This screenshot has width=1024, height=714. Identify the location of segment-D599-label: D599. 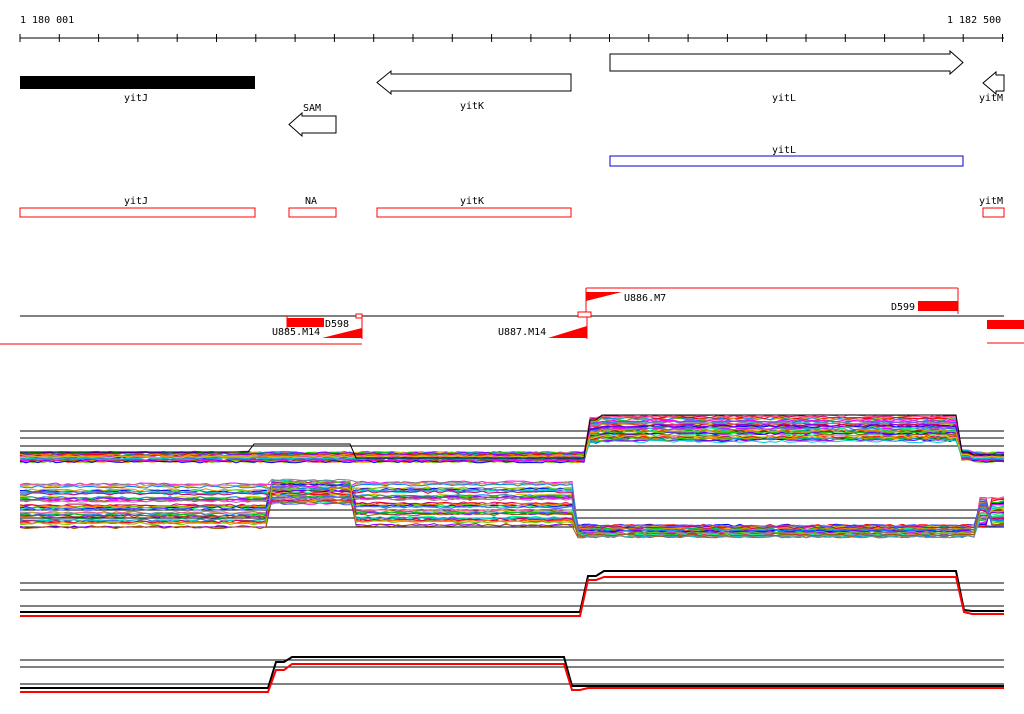
(903, 307).